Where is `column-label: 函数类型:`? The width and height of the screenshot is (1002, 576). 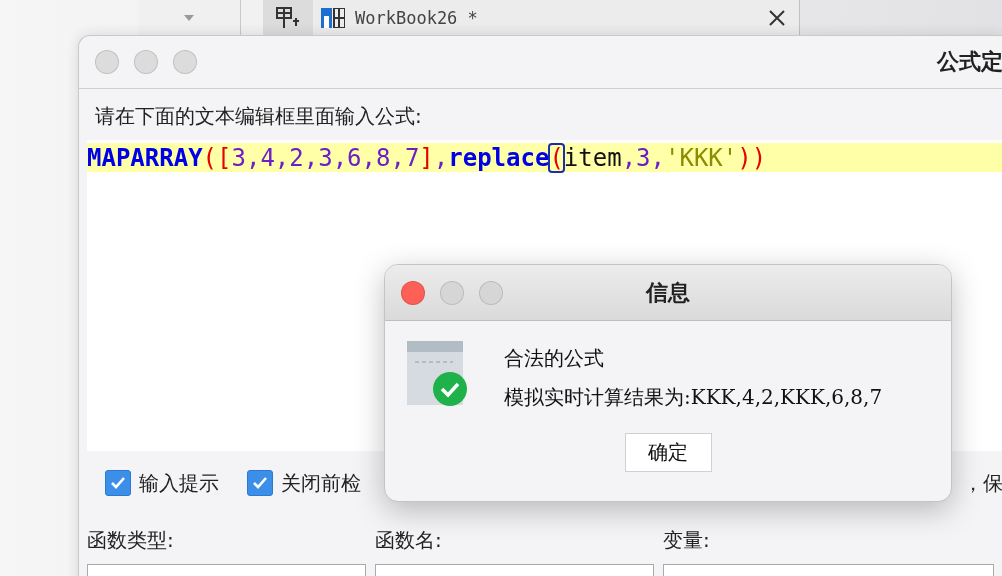 column-label: 函数类型: is located at coordinates (131, 540).